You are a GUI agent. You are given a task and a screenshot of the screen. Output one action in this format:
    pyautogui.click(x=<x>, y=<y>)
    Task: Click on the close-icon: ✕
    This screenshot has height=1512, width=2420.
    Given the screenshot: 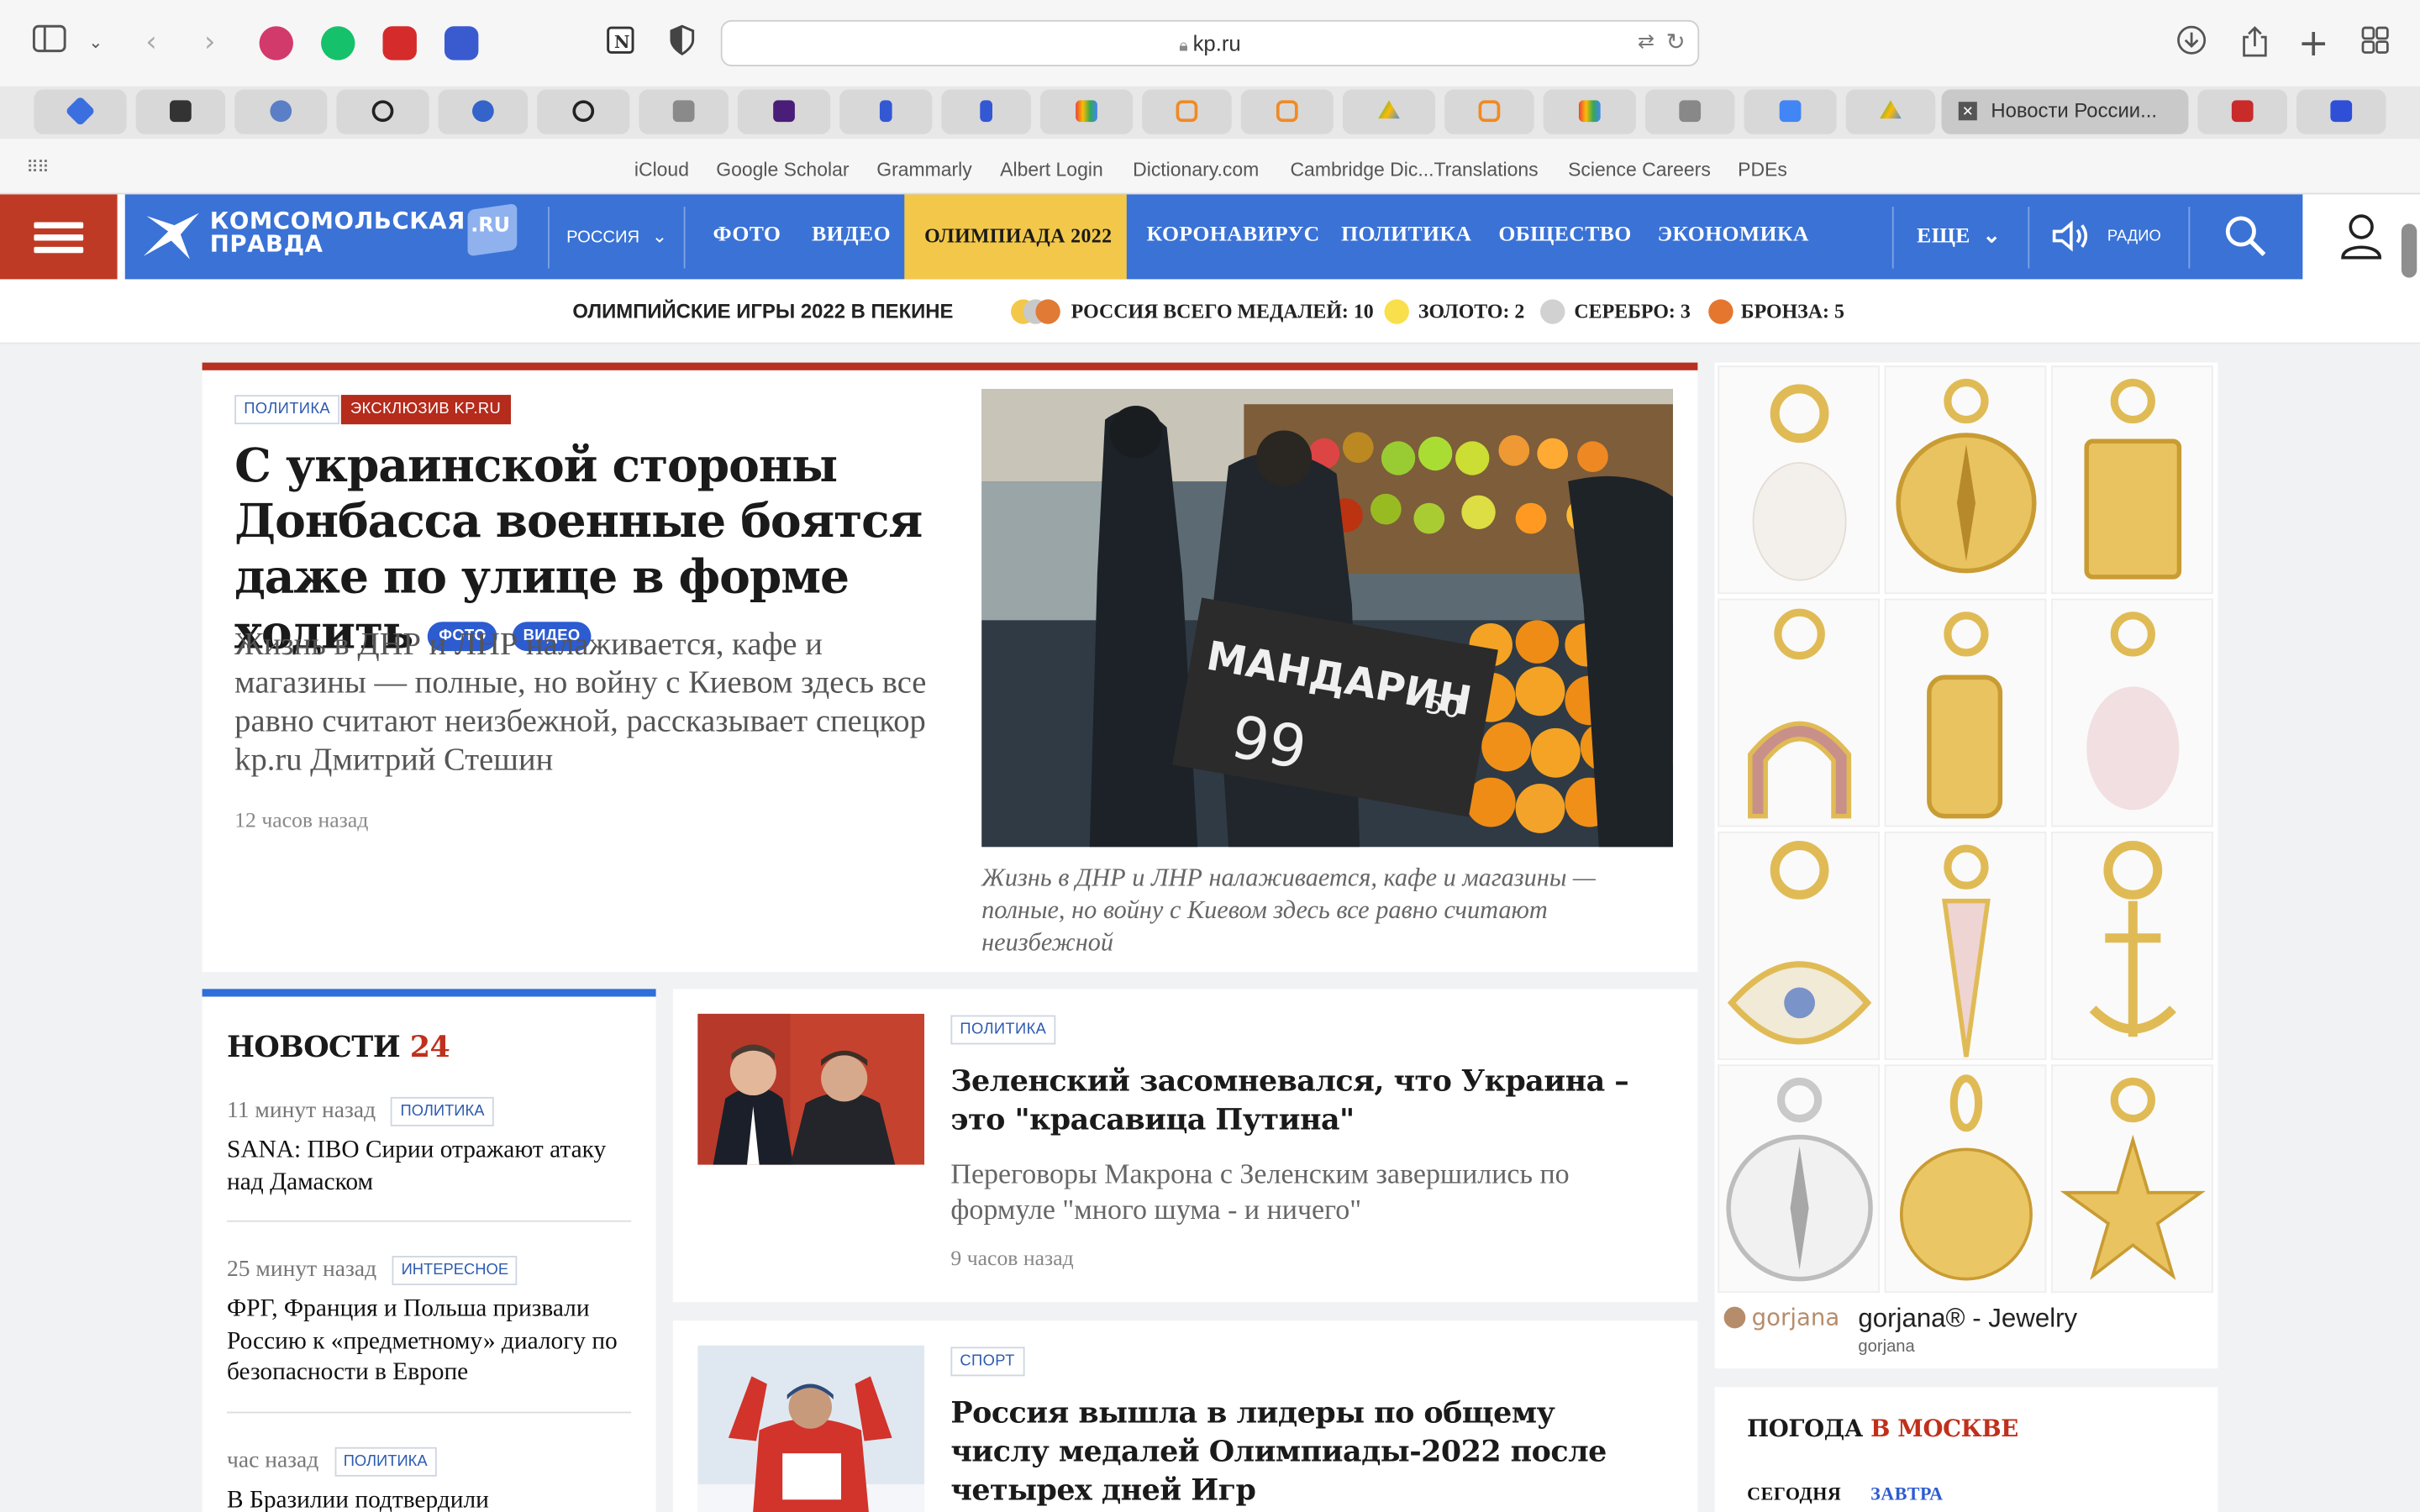 What is the action you would take?
    pyautogui.click(x=1968, y=111)
    